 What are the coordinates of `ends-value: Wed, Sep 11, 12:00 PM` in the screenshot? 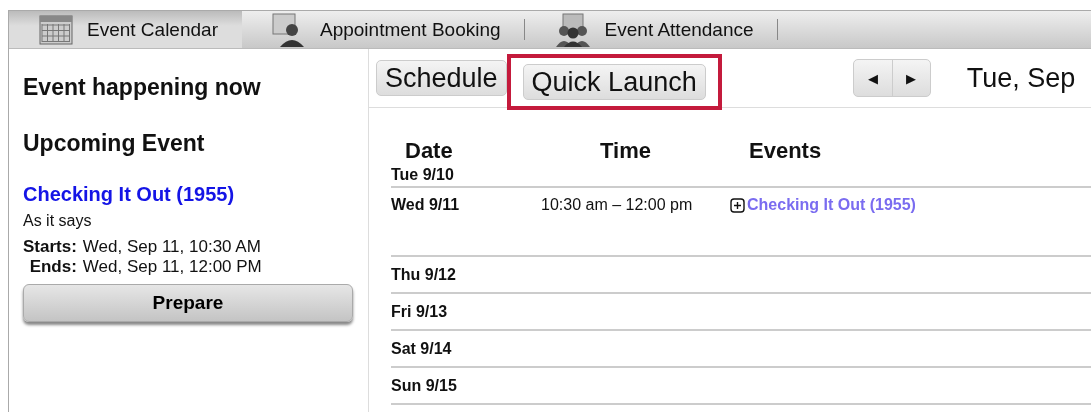 It's located at (172, 267).